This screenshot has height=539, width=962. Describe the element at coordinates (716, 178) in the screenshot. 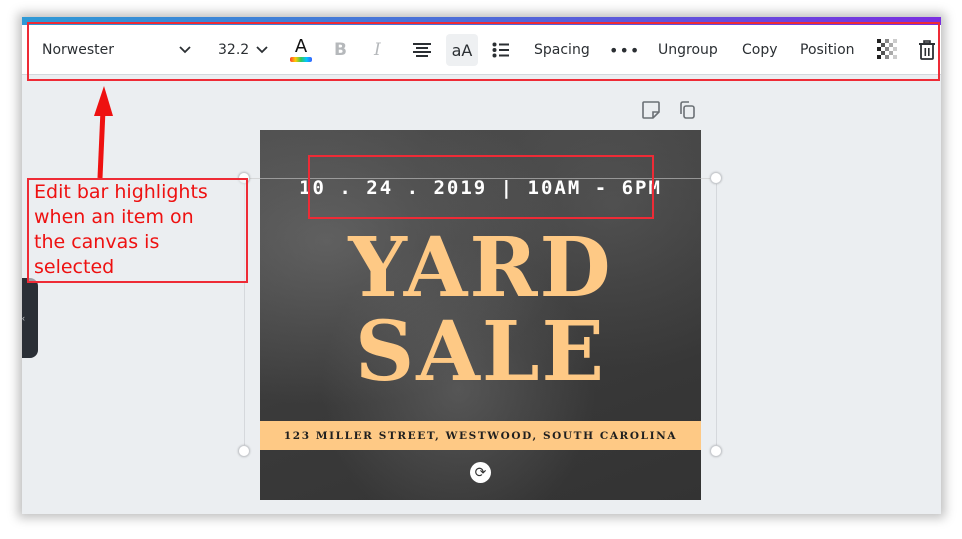

I see `resize-handle-top-right` at that location.